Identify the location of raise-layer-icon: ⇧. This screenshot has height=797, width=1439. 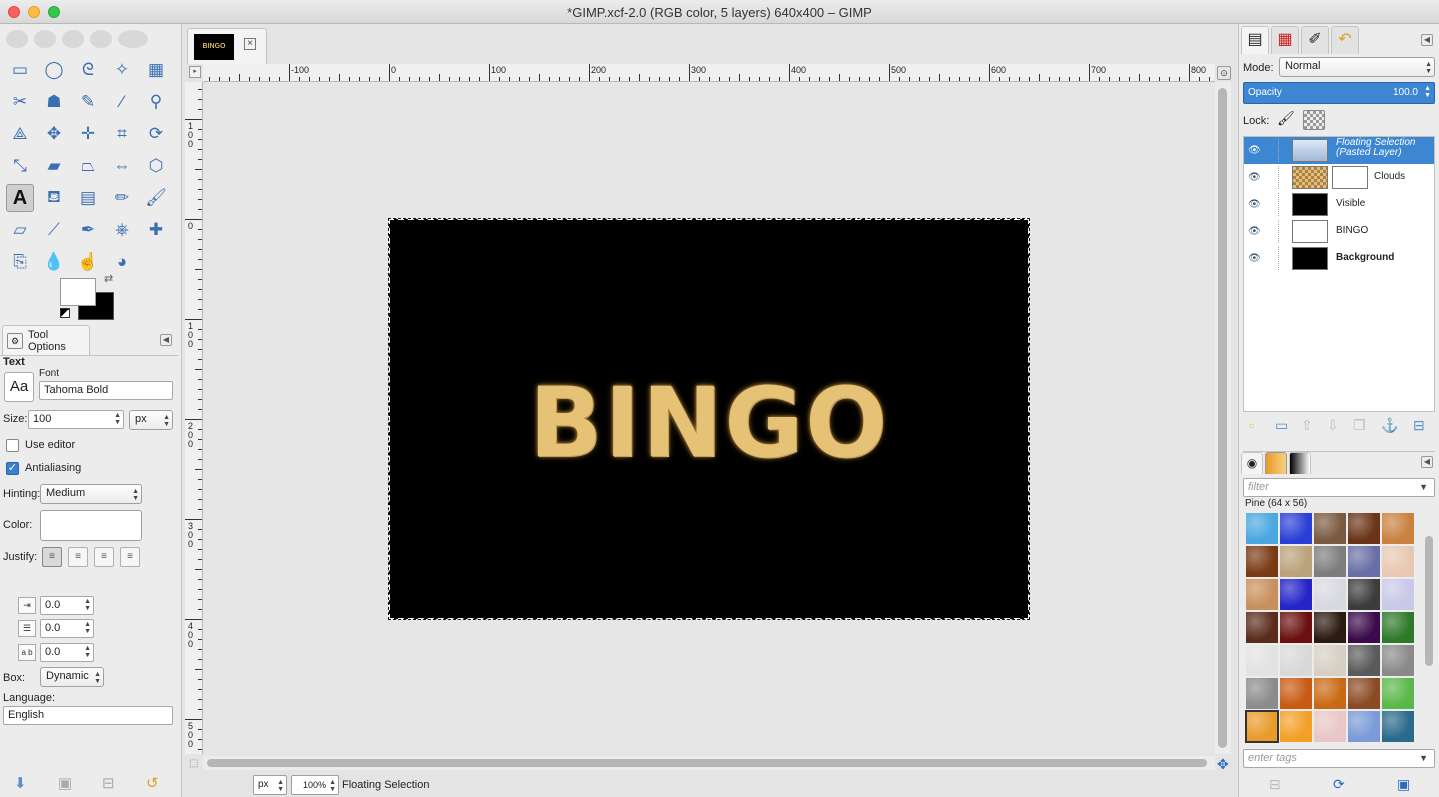
(1307, 425).